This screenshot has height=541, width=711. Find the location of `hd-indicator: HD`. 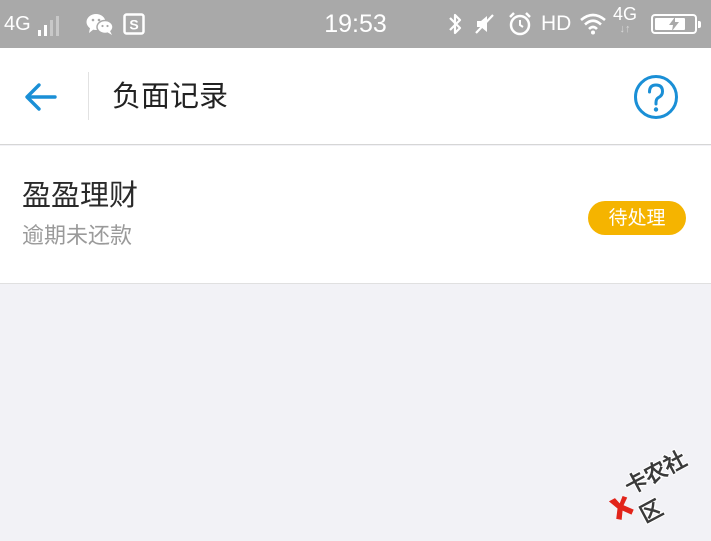

hd-indicator: HD is located at coordinates (556, 23).